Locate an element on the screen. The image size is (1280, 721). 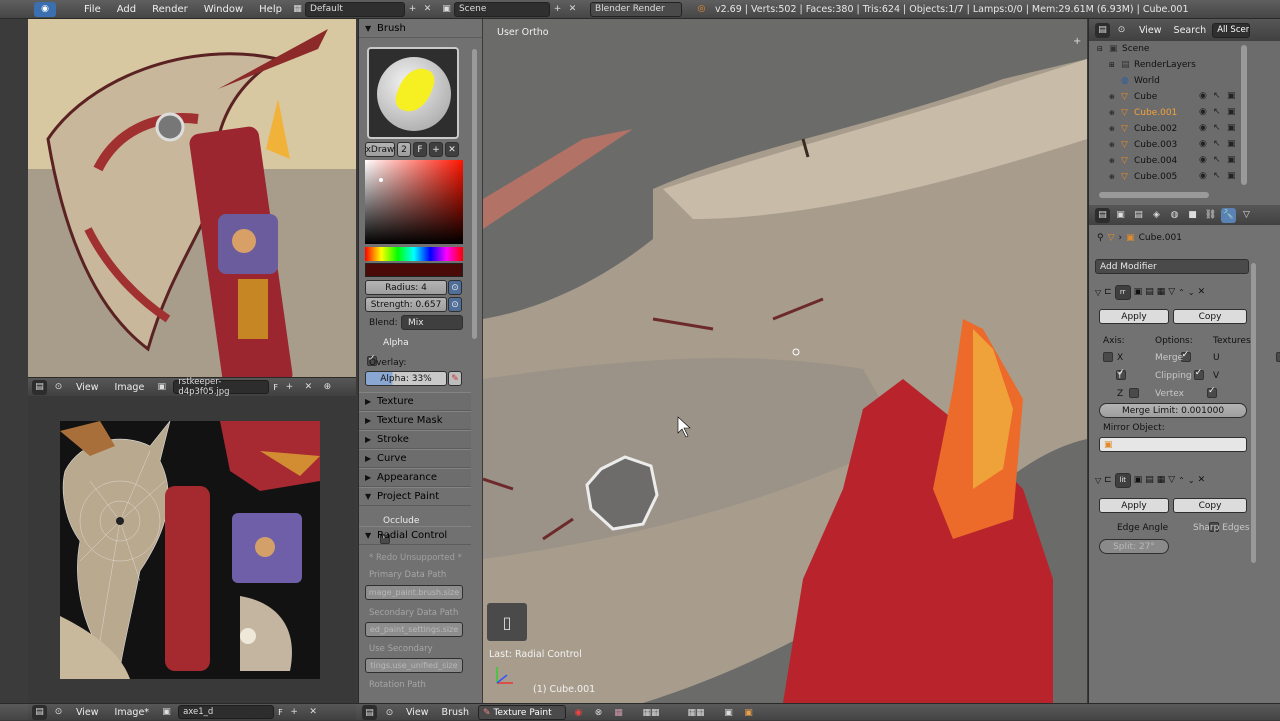
modifier-name-field: lit is located at coordinates (1122, 480).